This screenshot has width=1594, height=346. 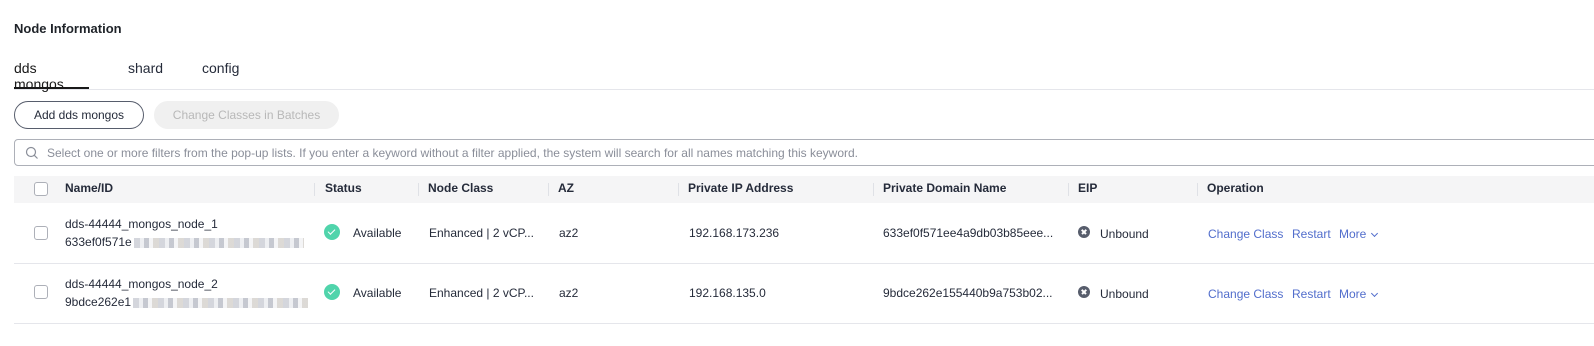 What do you see at coordinates (141, 224) in the screenshot?
I see `node-name: dds-44444_mongos_node_1` at bounding box center [141, 224].